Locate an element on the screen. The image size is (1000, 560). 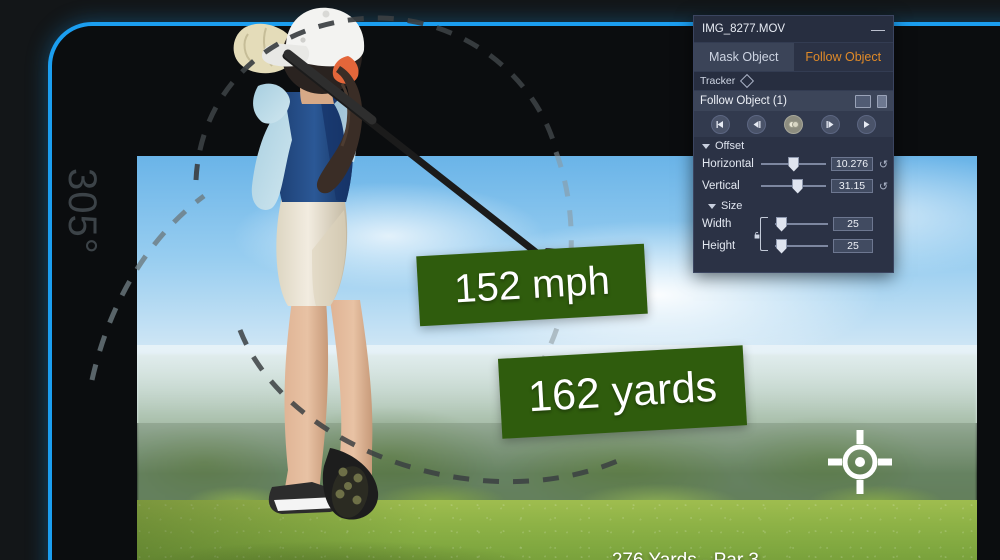
height-spacer is located at coordinates (883, 246).